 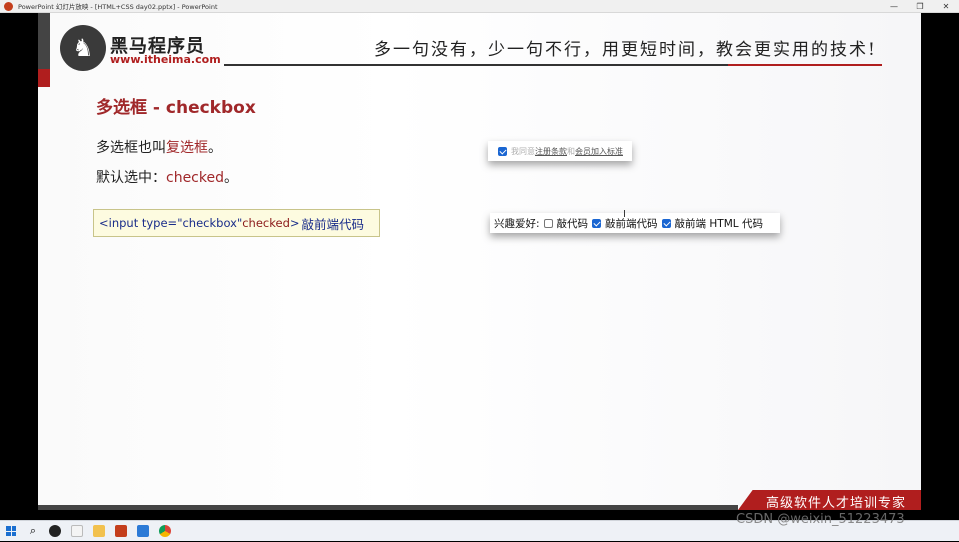 I want to click on vscode-icon, so click(x=143, y=531).